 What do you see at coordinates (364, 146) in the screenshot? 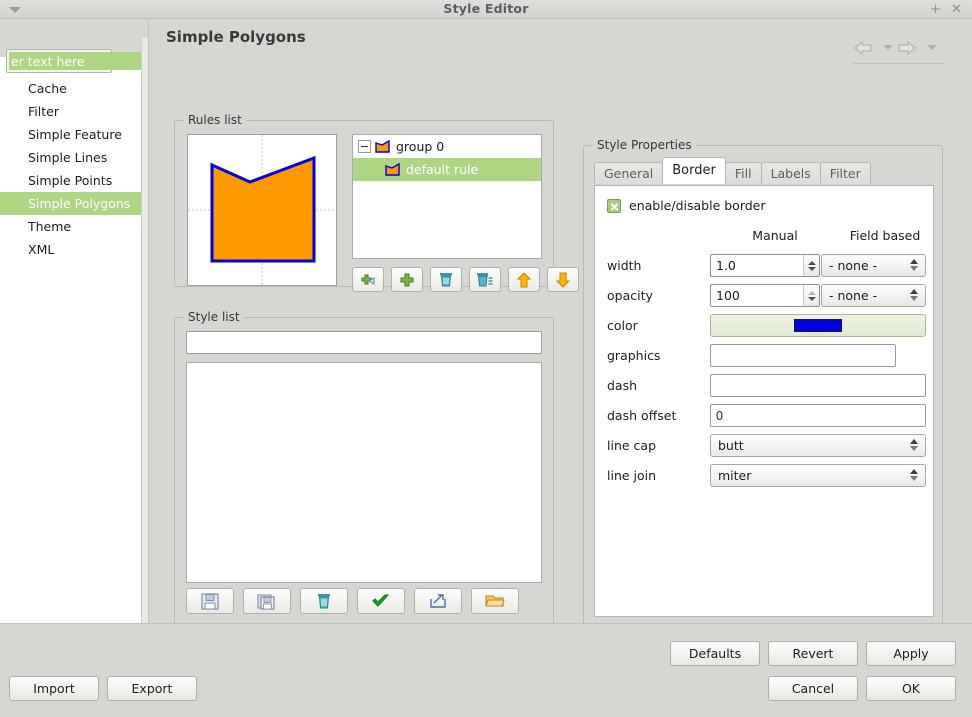
I see `collapse-toggle-icon` at bounding box center [364, 146].